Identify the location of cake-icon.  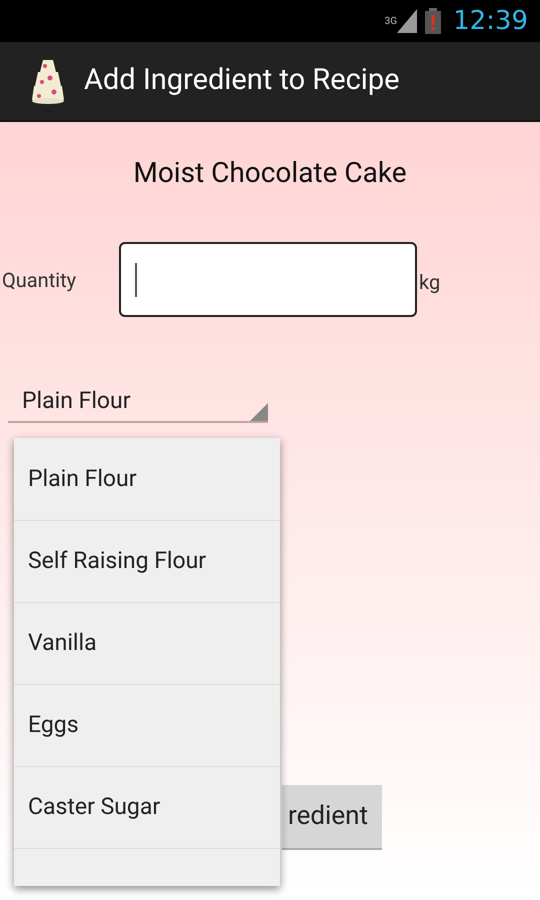
(48, 81).